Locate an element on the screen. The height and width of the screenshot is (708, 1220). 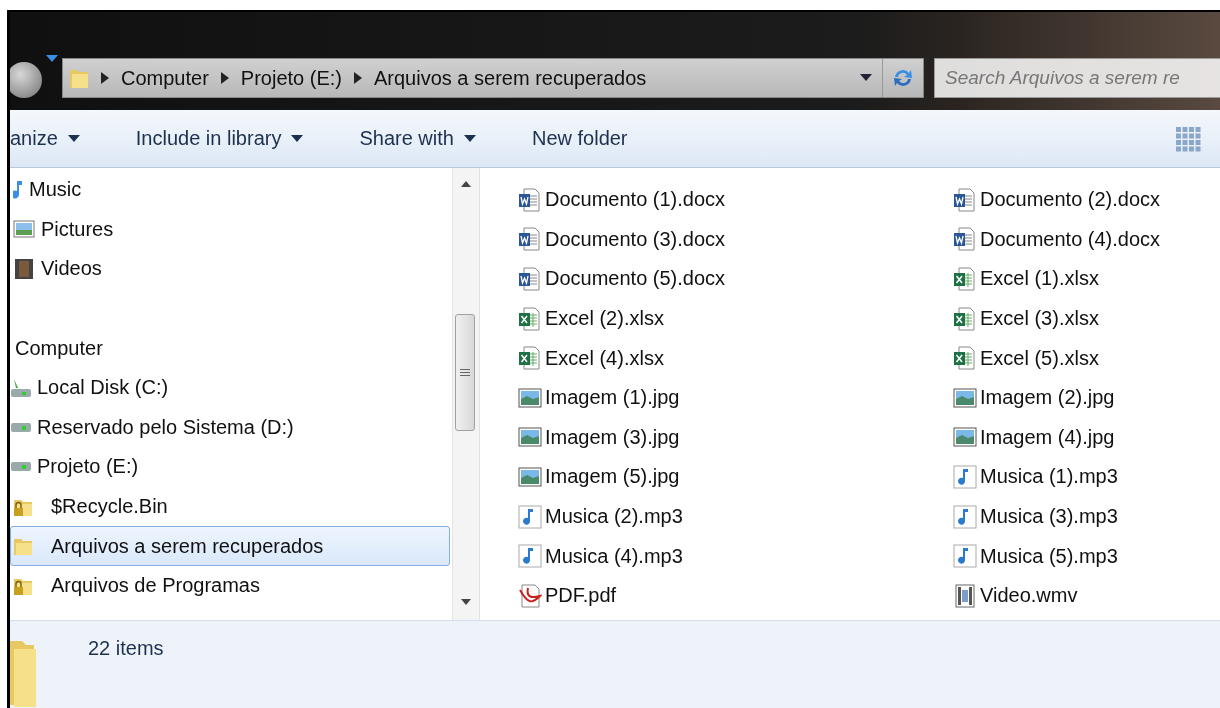
nav-item: Pictures is located at coordinates (230, 229).